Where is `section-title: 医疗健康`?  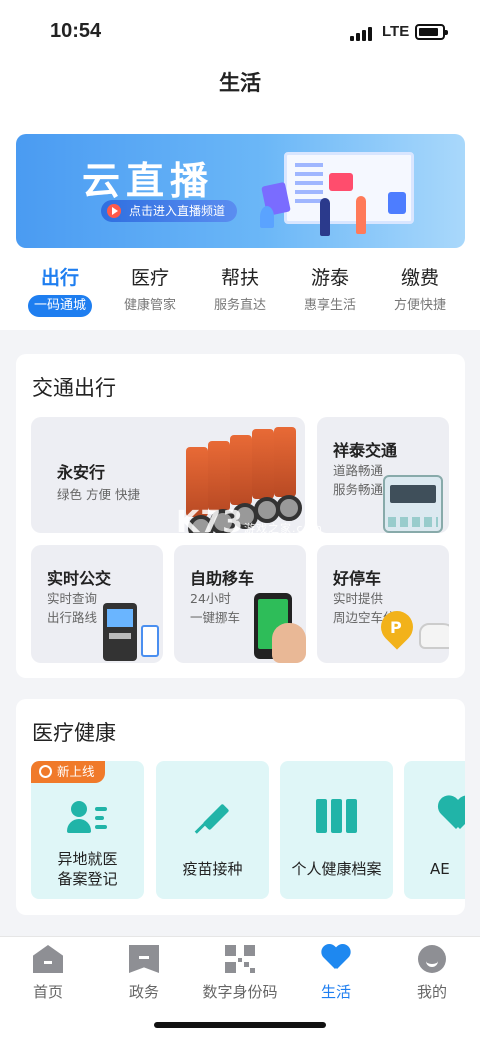 section-title: 医疗健康 is located at coordinates (74, 733).